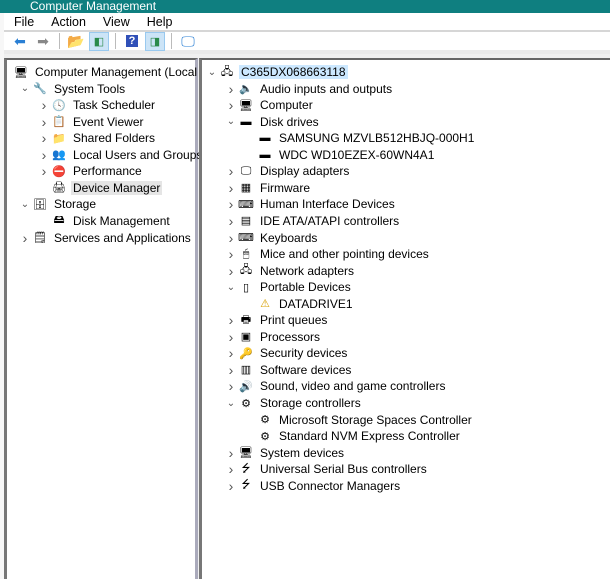 The image size is (610, 579). Describe the element at coordinates (188, 41) in the screenshot. I see `scan-hardware-icon: 🖵` at that location.